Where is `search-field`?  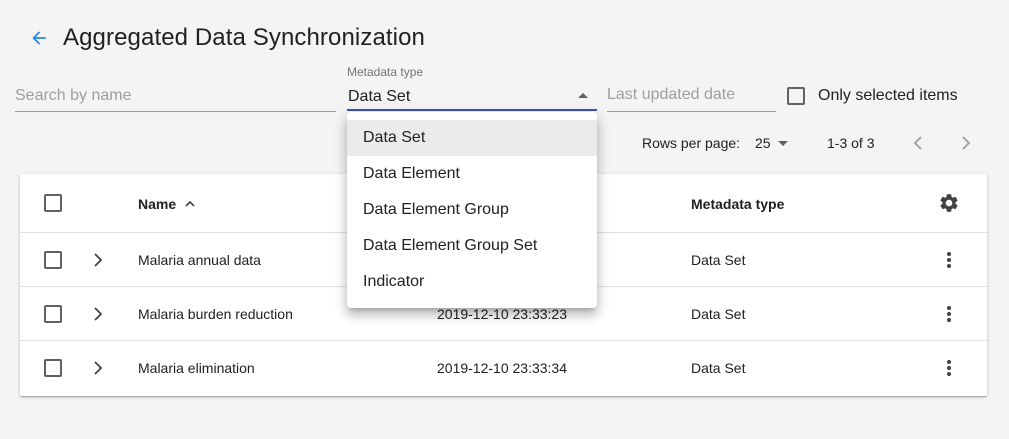 search-field is located at coordinates (175, 99).